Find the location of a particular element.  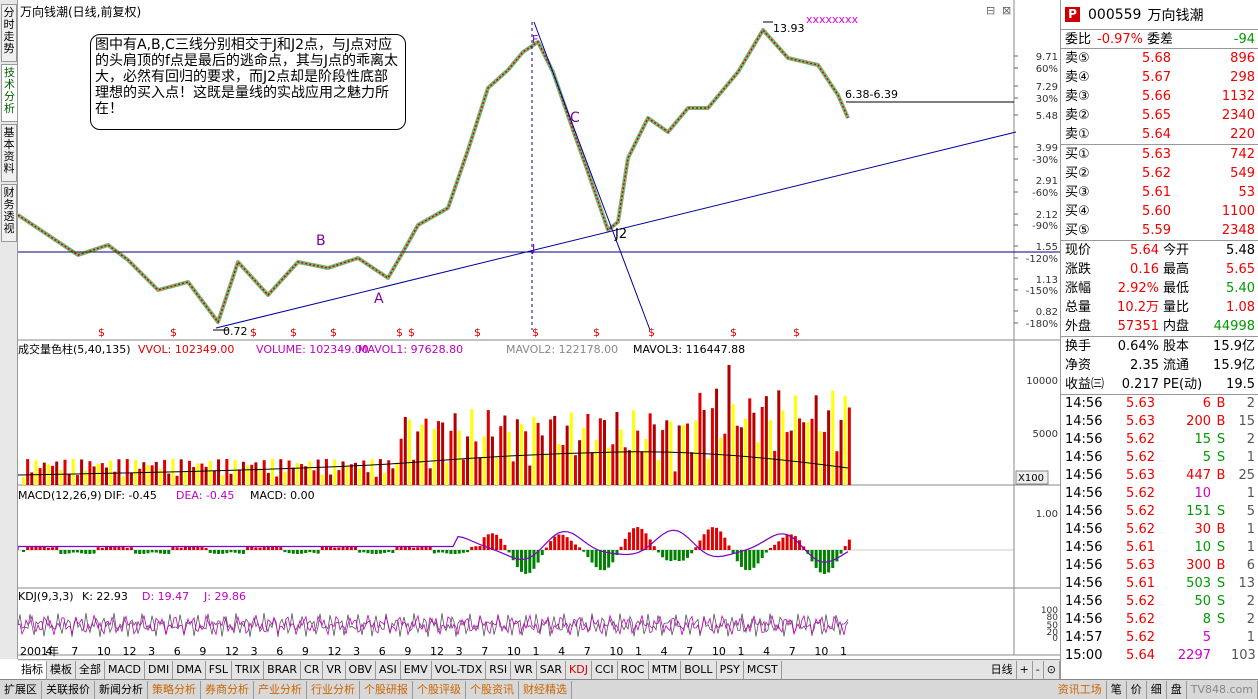

zoom-button: ⊙ is located at coordinates (1052, 669).